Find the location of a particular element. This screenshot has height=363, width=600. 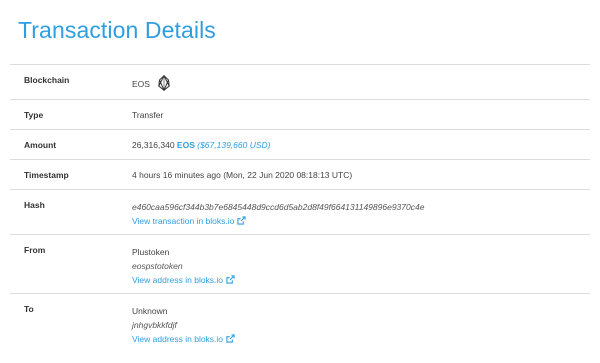

label-amount-text: Amount is located at coordinates (40, 145).